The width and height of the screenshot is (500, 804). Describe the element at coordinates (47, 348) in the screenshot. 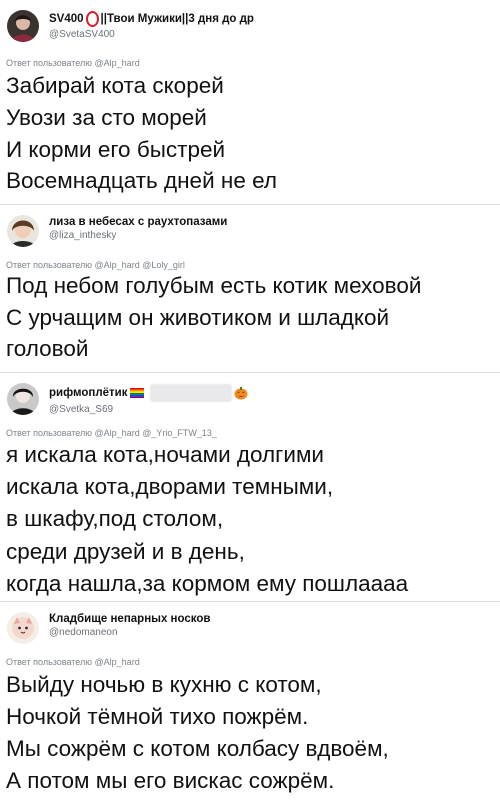

I see `text-line: головой` at that location.